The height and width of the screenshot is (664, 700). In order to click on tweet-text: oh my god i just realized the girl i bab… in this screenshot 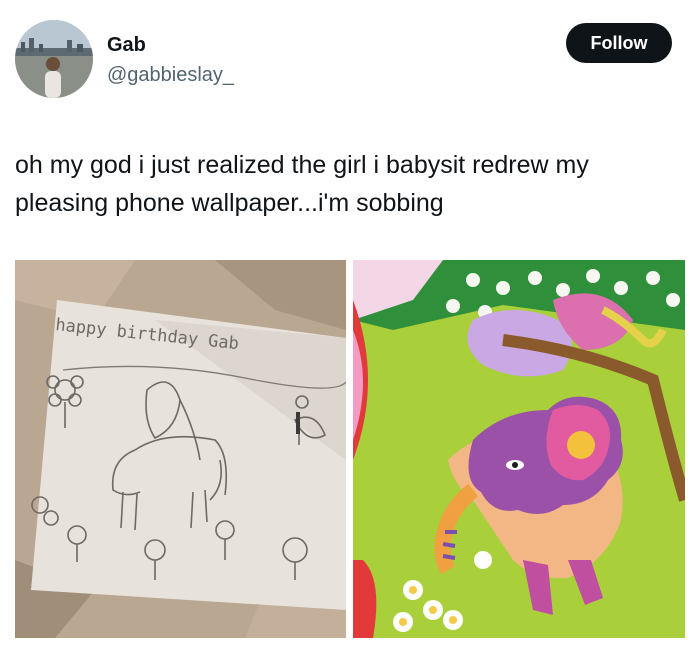, I will do `click(302, 184)`.